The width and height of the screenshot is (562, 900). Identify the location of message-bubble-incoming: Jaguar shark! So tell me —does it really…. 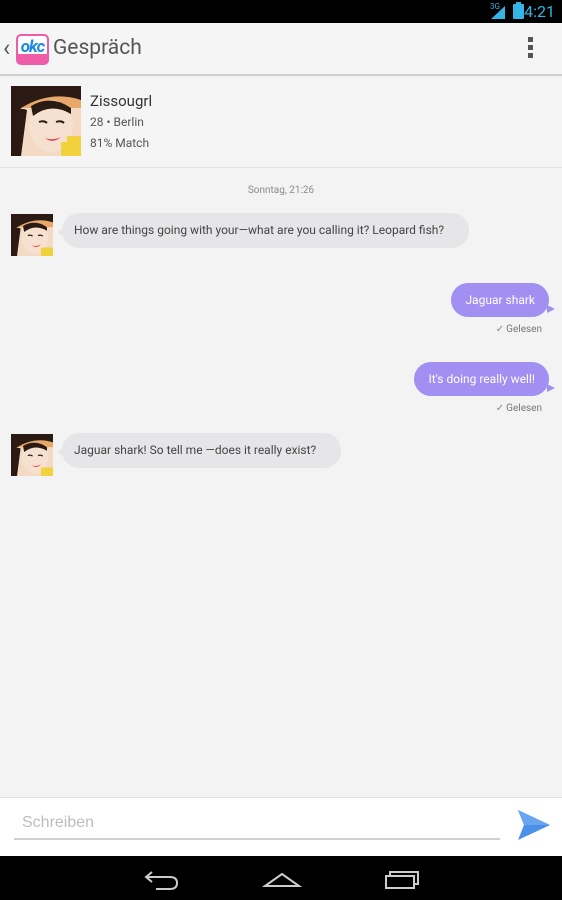
(199, 450).